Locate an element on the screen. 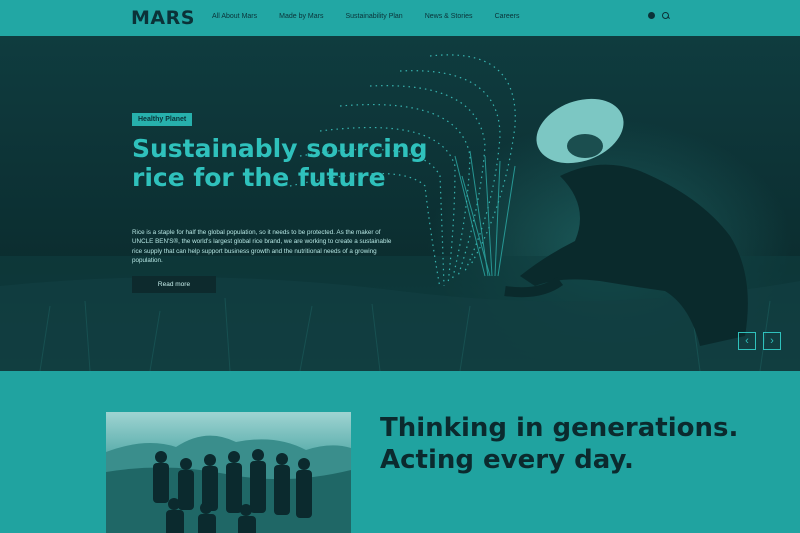 Image resolution: width=800 pixels, height=533 pixels. chevron-left-icon: ‹ is located at coordinates (747, 340).